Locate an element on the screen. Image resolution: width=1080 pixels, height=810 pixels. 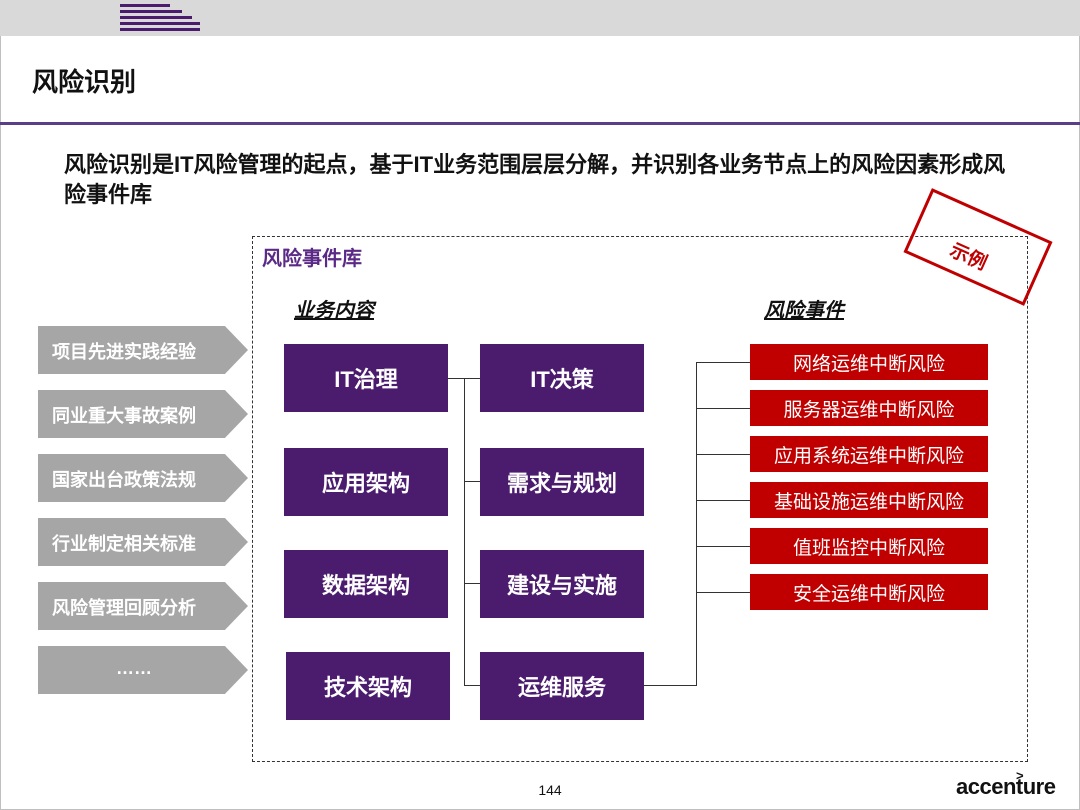
business-box: 运维服务 is located at coordinates (562, 686).